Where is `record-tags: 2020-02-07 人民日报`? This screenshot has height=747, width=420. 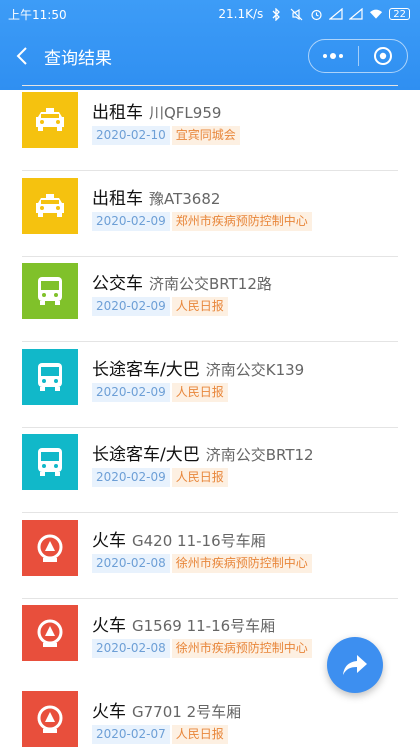 record-tags: 2020-02-07 人民日报 is located at coordinates (160, 734).